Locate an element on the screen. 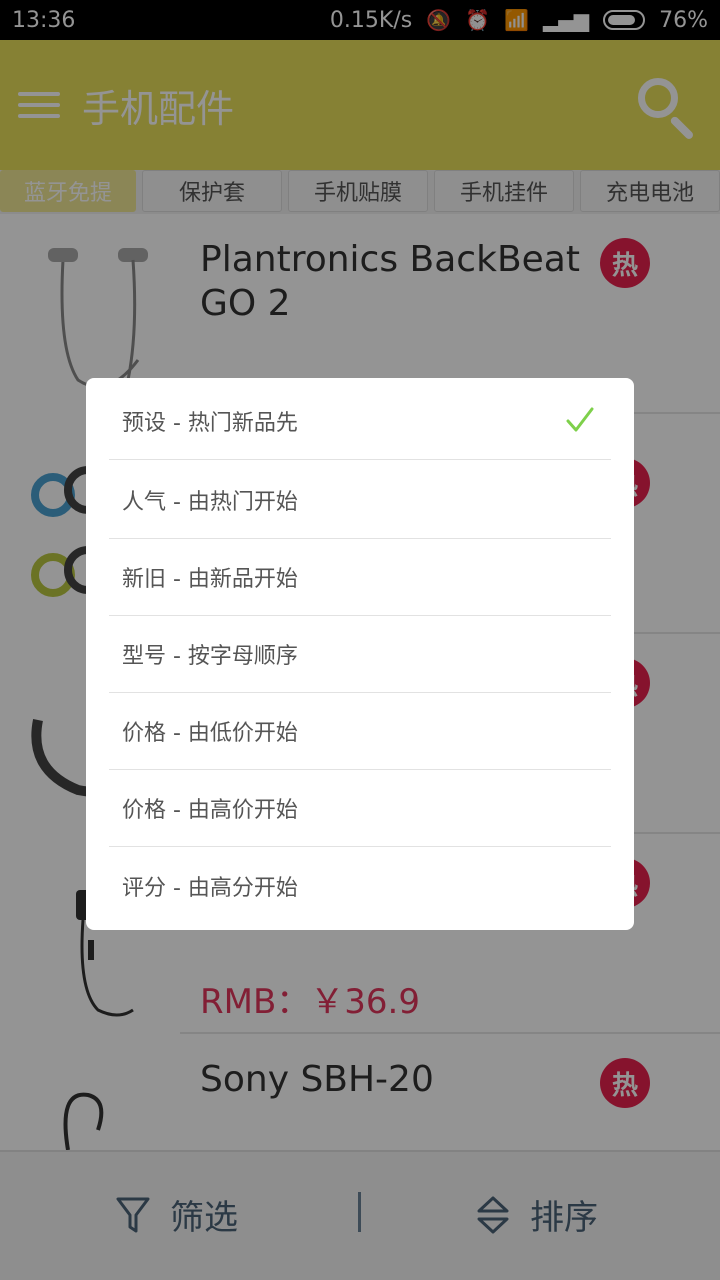 The image size is (720, 1280). option-label: 型号 - 按字母顺序 is located at coordinates (210, 656).